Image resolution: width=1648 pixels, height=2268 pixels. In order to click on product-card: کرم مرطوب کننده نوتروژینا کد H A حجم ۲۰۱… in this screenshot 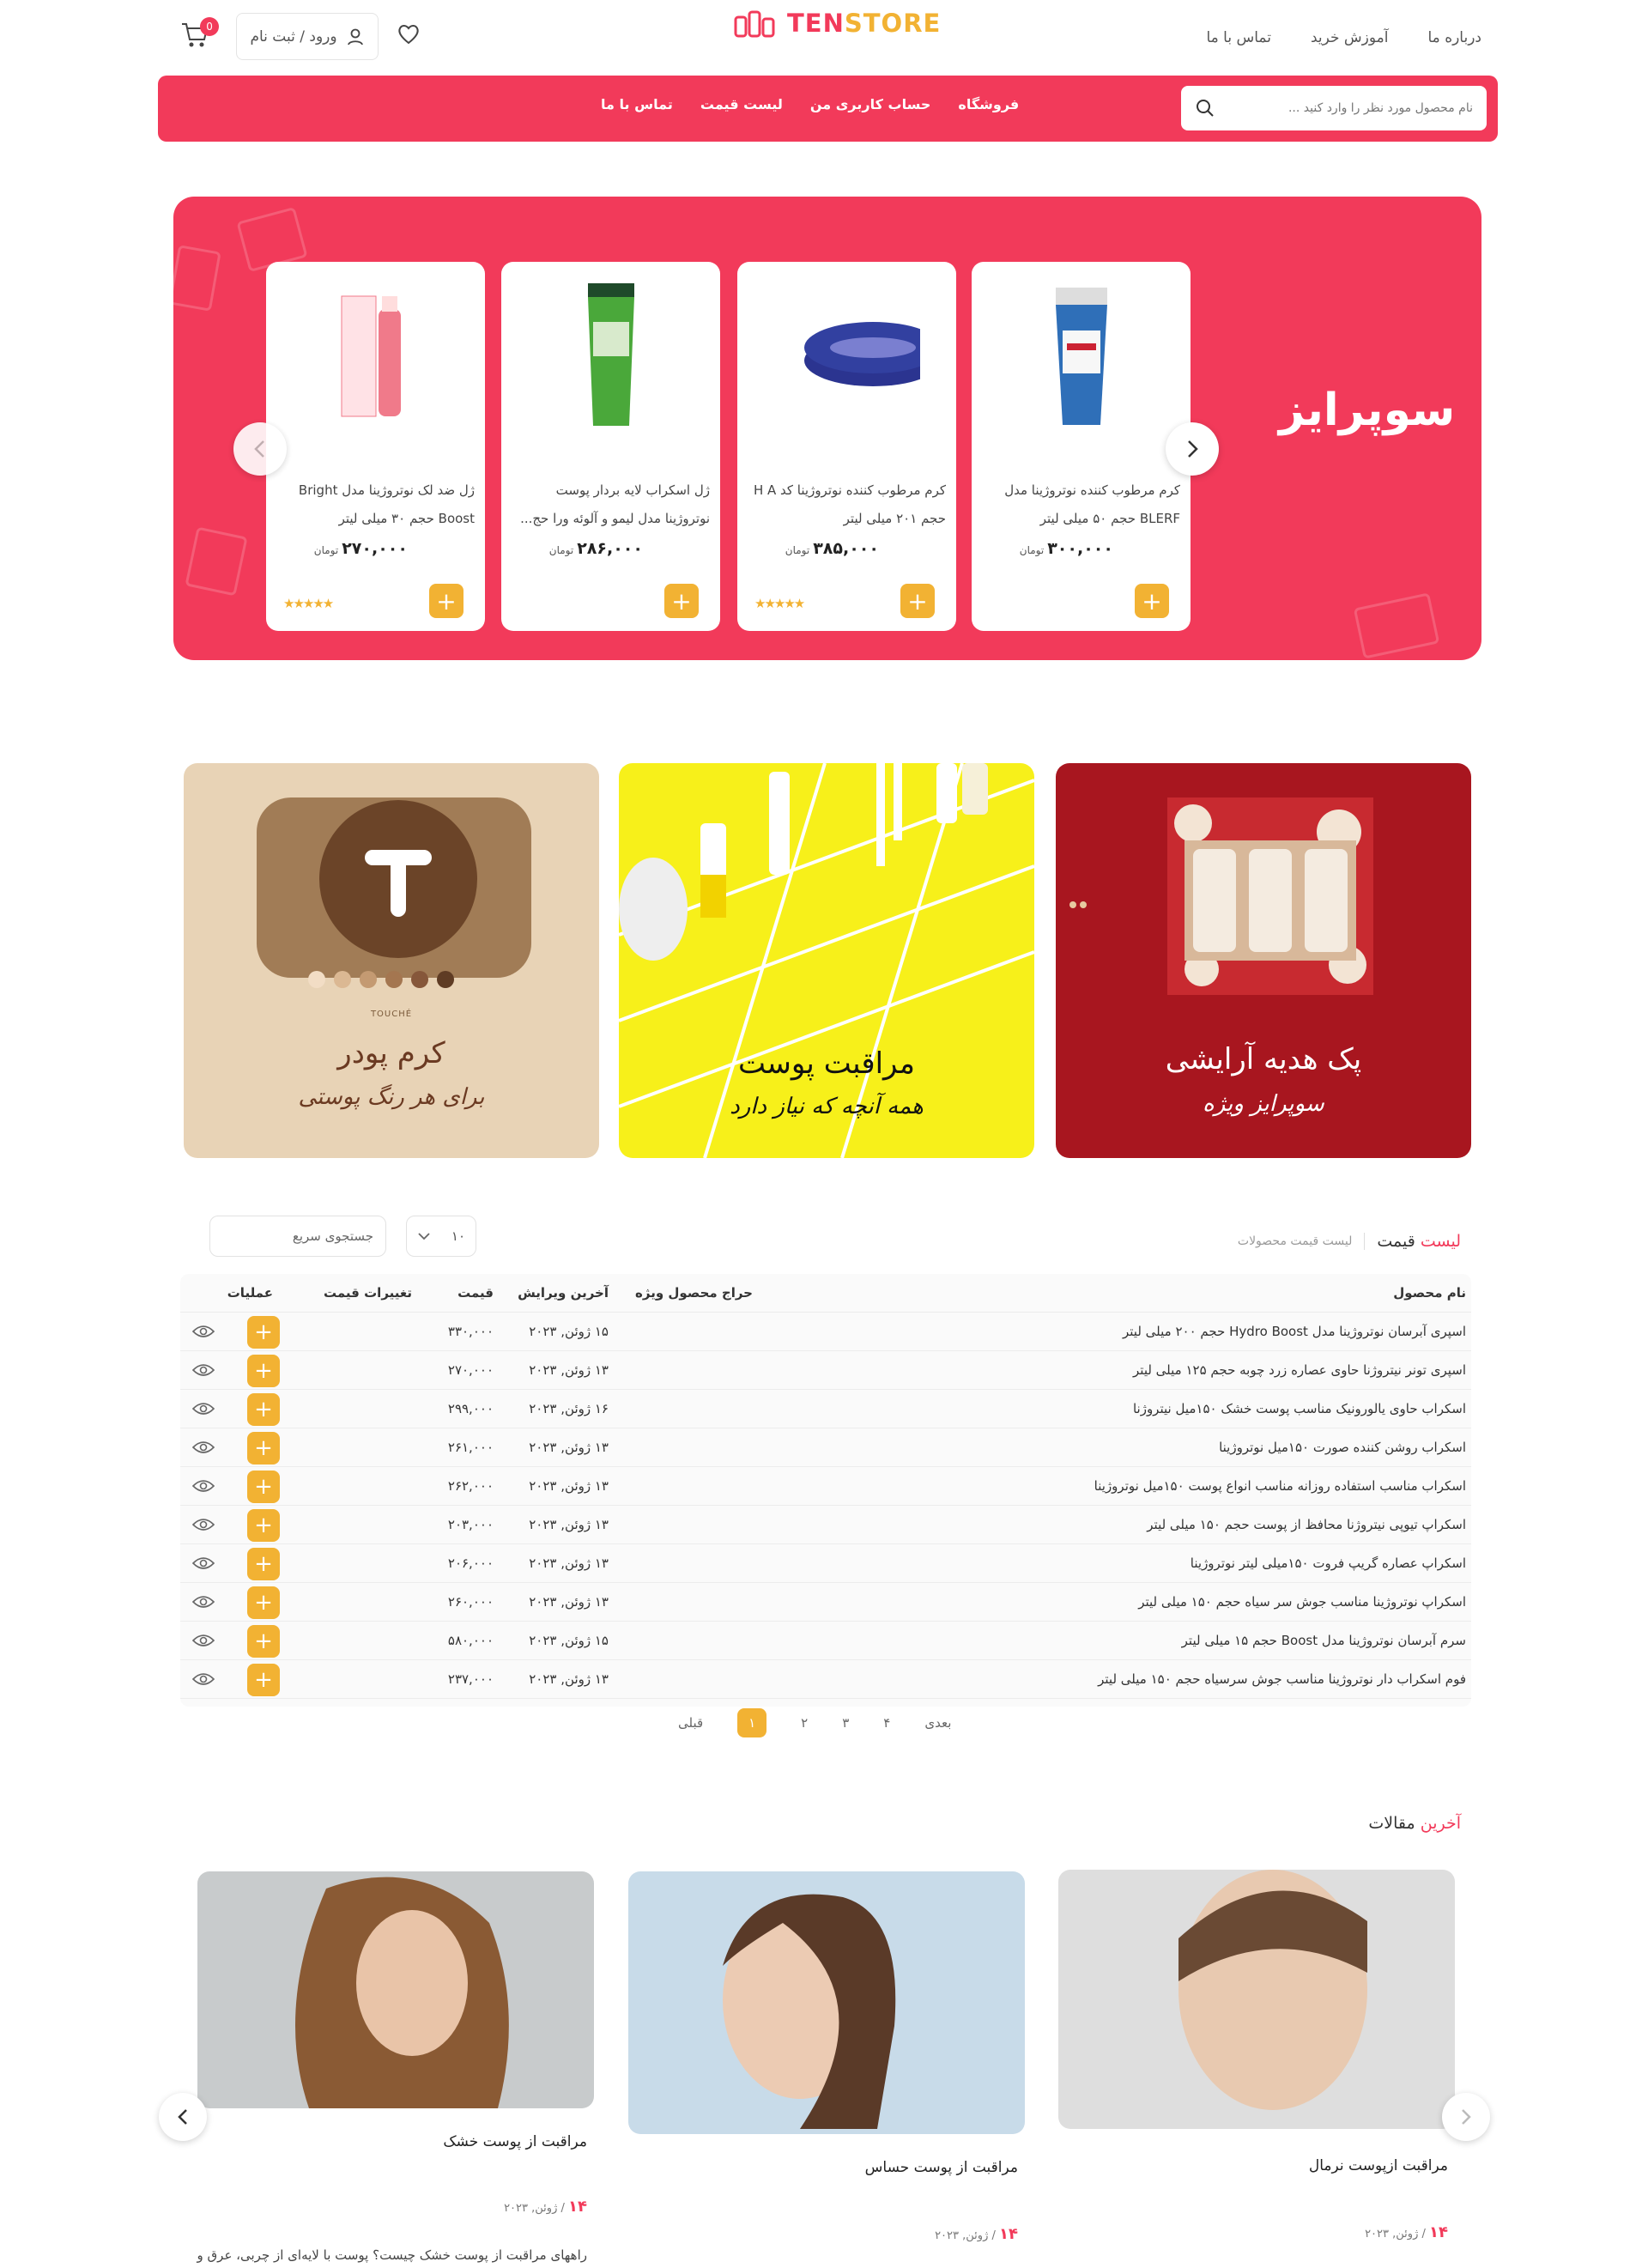, I will do `click(846, 446)`.